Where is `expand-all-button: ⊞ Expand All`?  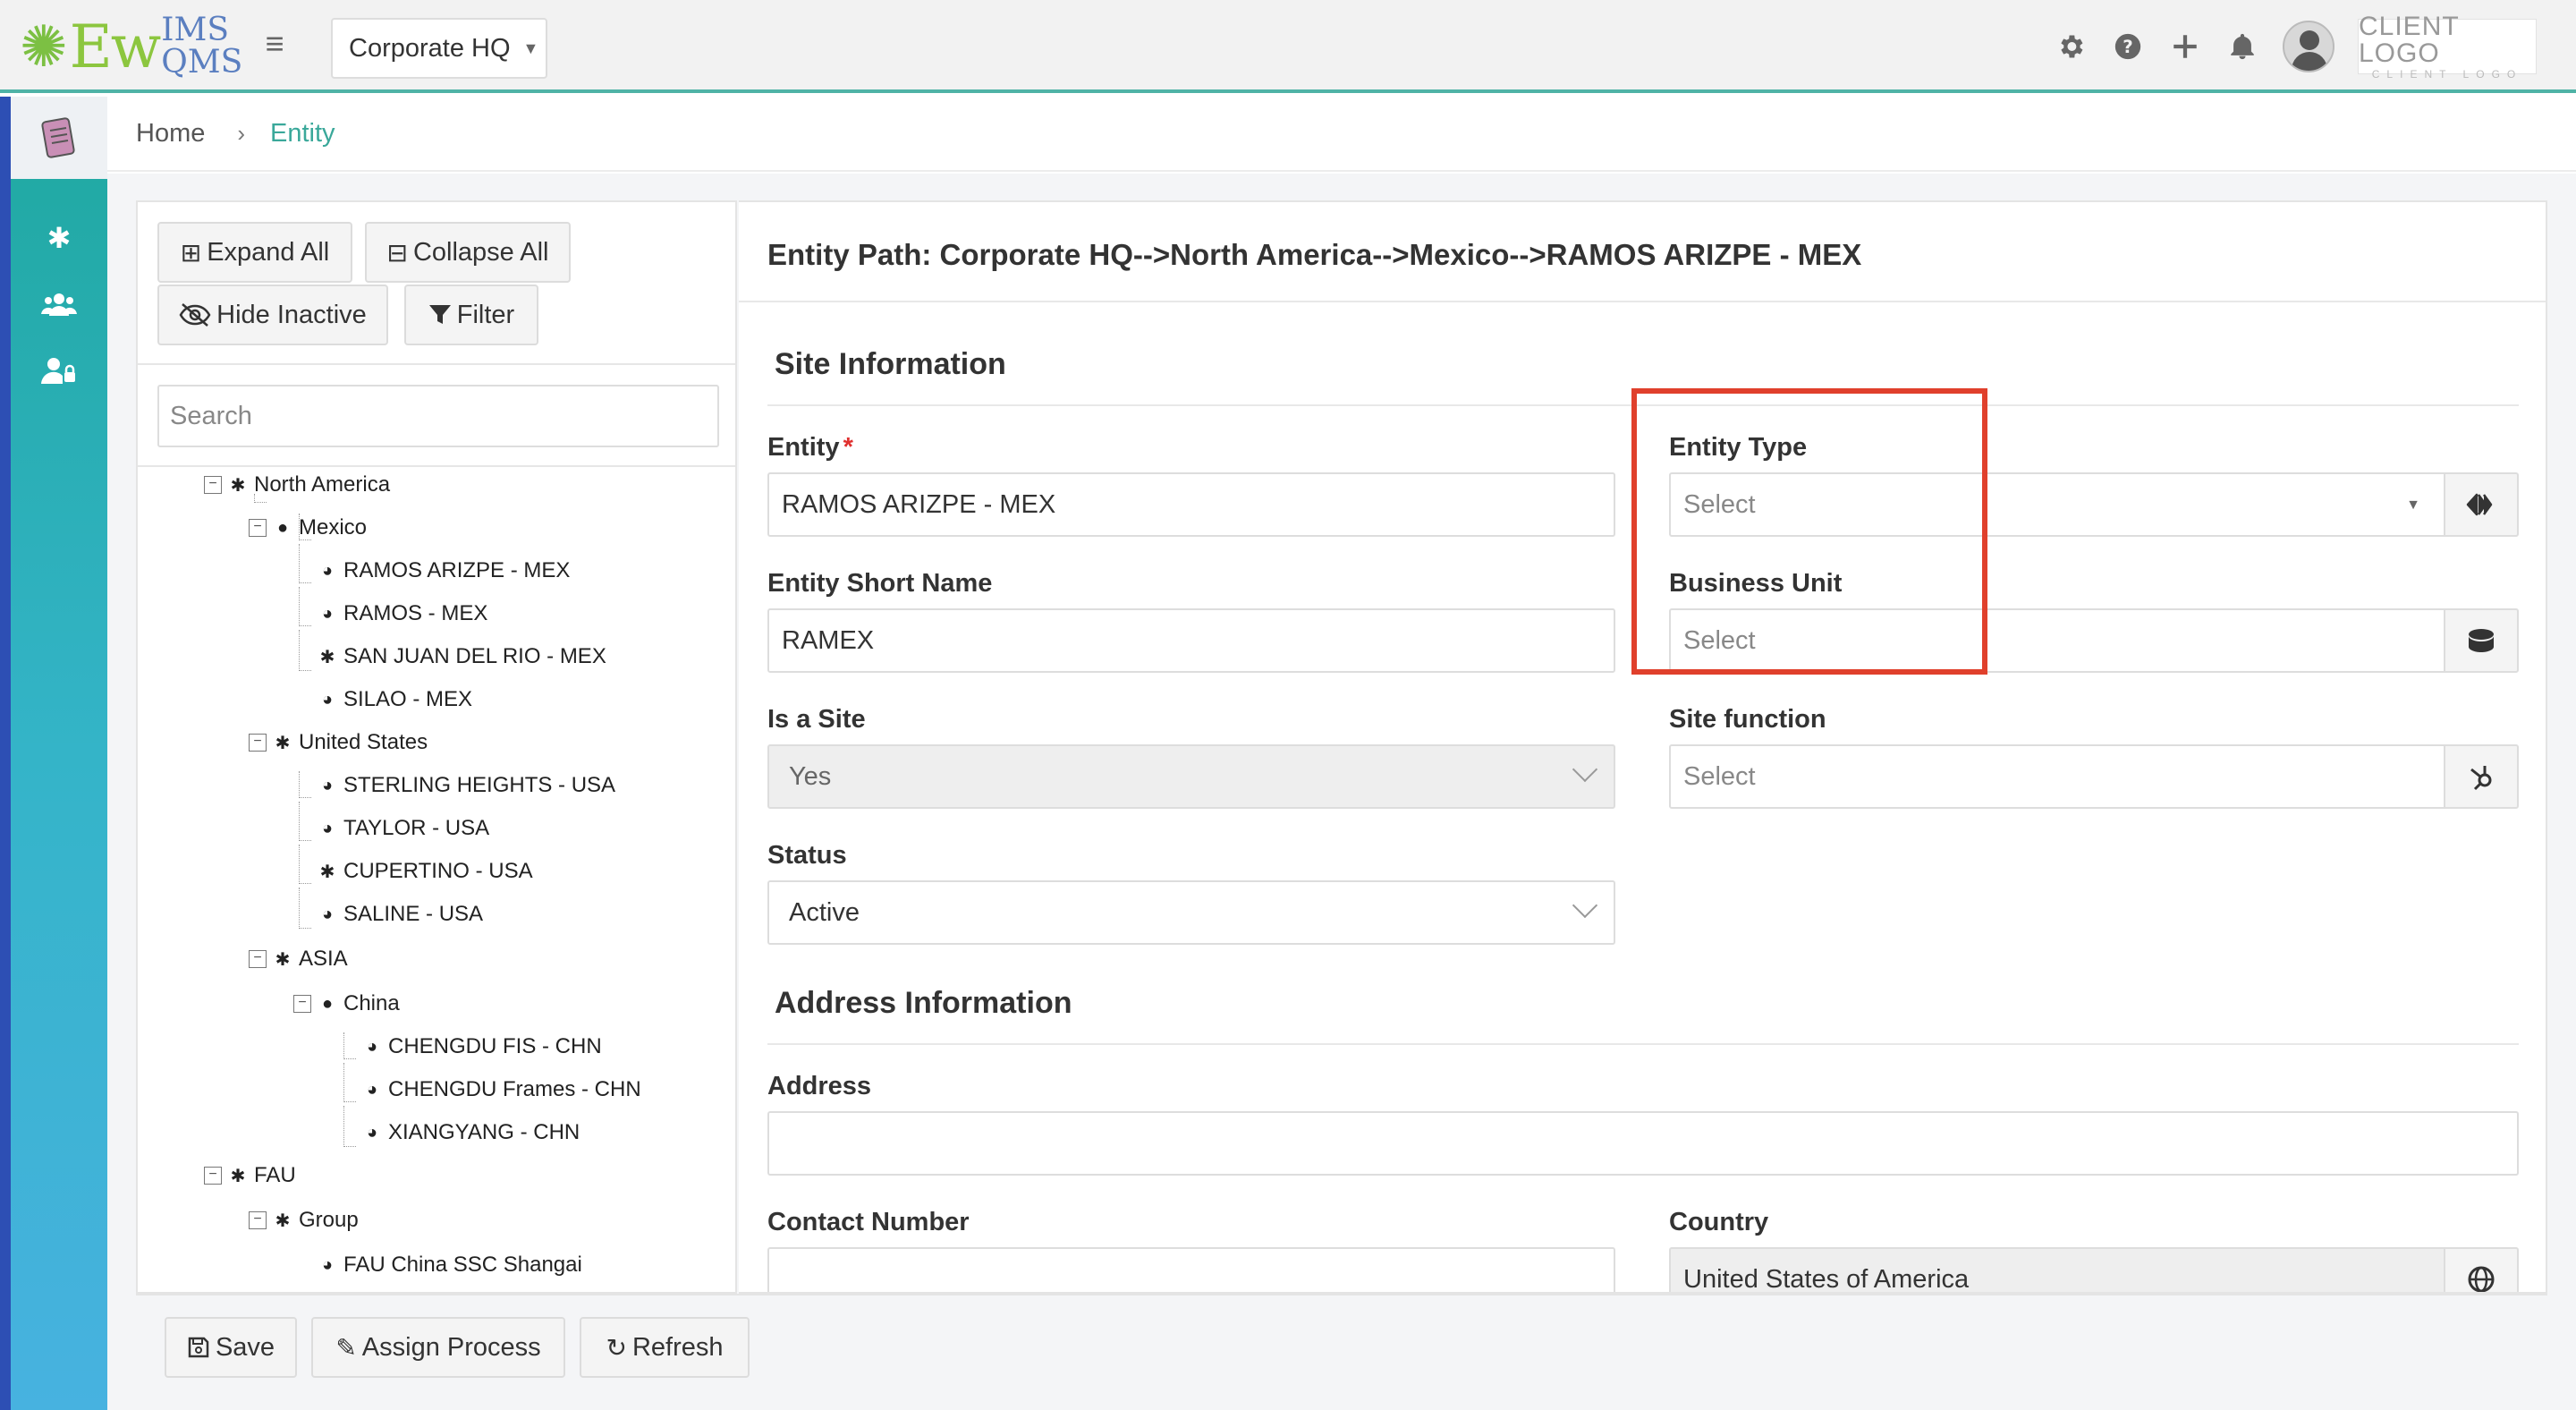 expand-all-button: ⊞ Expand All is located at coordinates (254, 252).